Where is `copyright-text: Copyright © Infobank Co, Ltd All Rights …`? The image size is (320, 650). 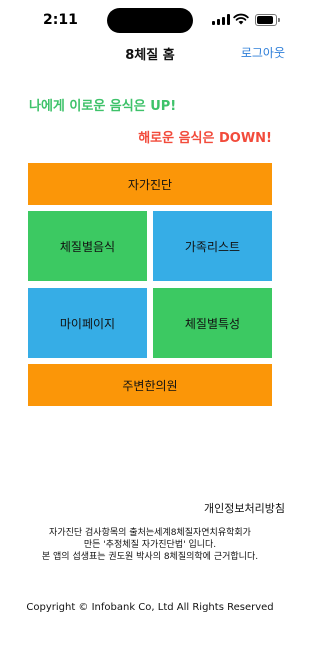 copyright-text: Copyright © Infobank Co, Ltd All Rights … is located at coordinates (150, 607).